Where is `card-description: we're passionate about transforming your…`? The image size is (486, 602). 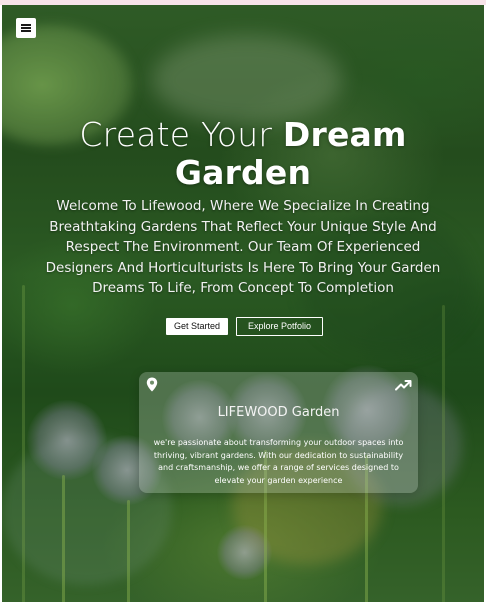 card-description: we're passionate about transforming your… is located at coordinates (278, 461).